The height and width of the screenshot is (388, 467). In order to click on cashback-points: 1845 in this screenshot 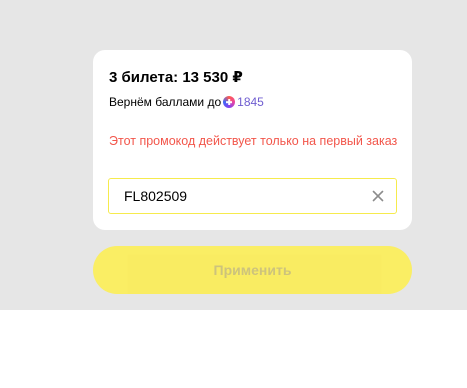, I will do `click(250, 102)`.